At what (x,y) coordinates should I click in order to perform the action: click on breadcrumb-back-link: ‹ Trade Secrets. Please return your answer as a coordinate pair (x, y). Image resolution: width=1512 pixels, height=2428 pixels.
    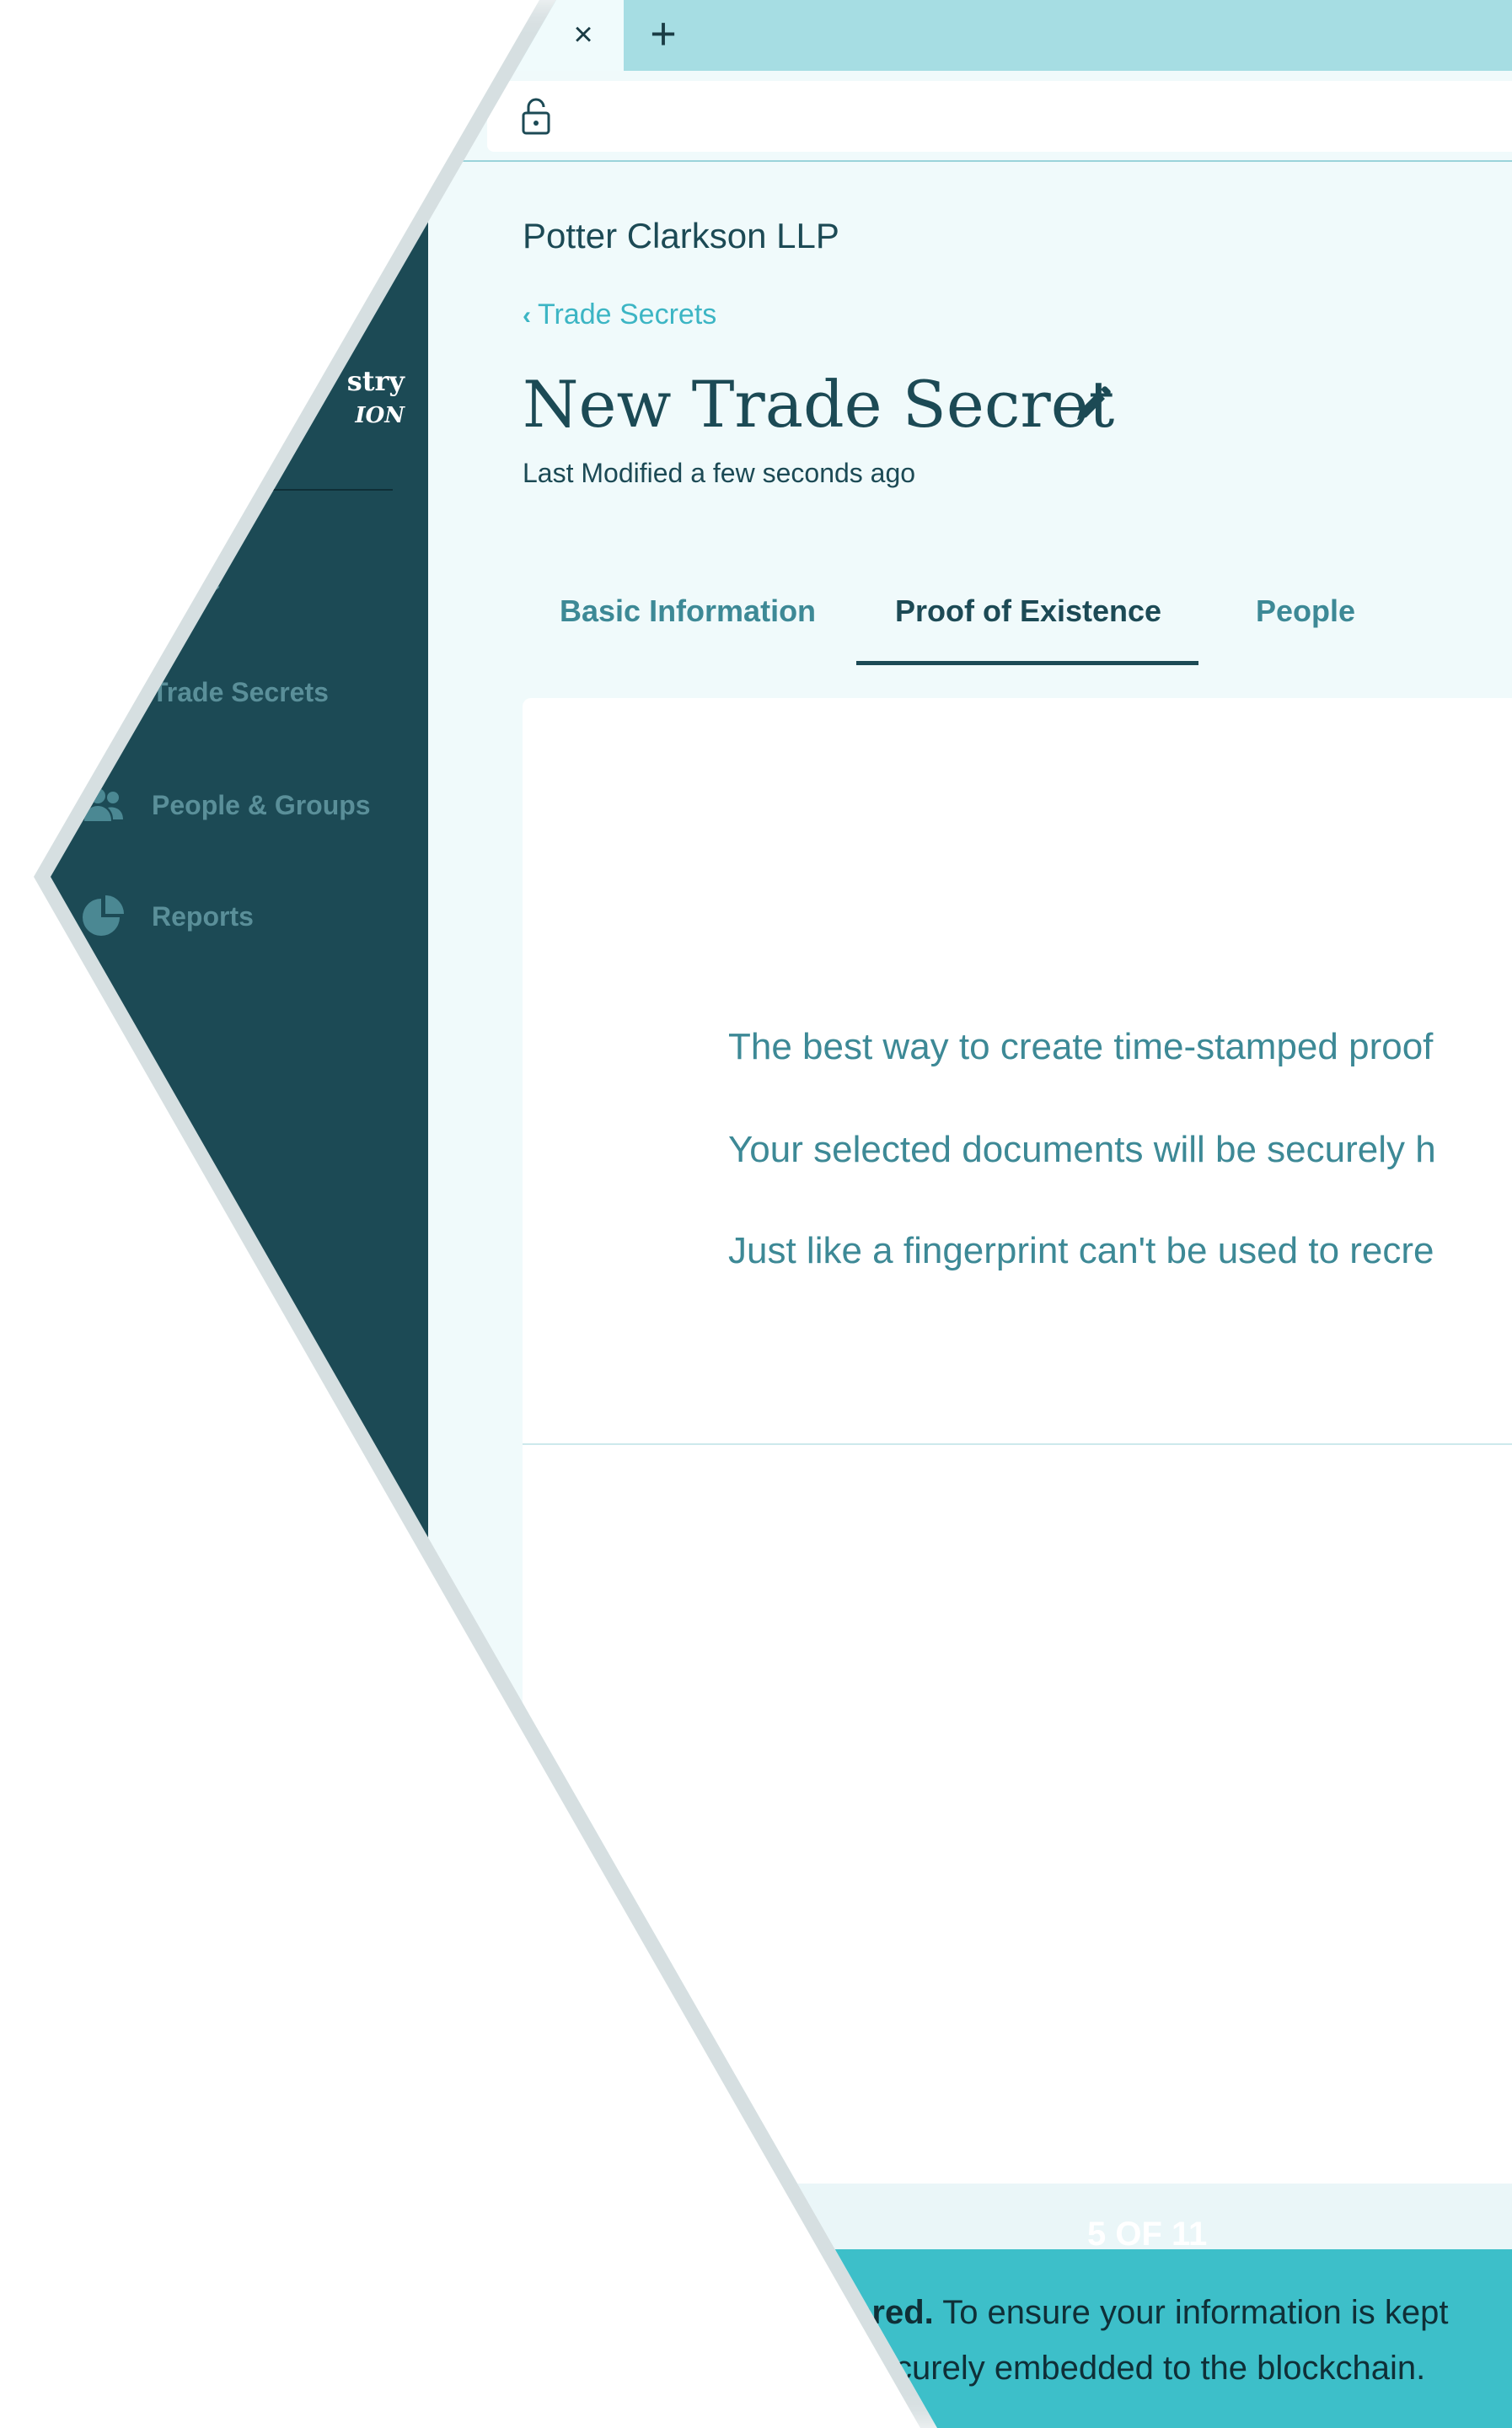
    Looking at the image, I should click on (619, 314).